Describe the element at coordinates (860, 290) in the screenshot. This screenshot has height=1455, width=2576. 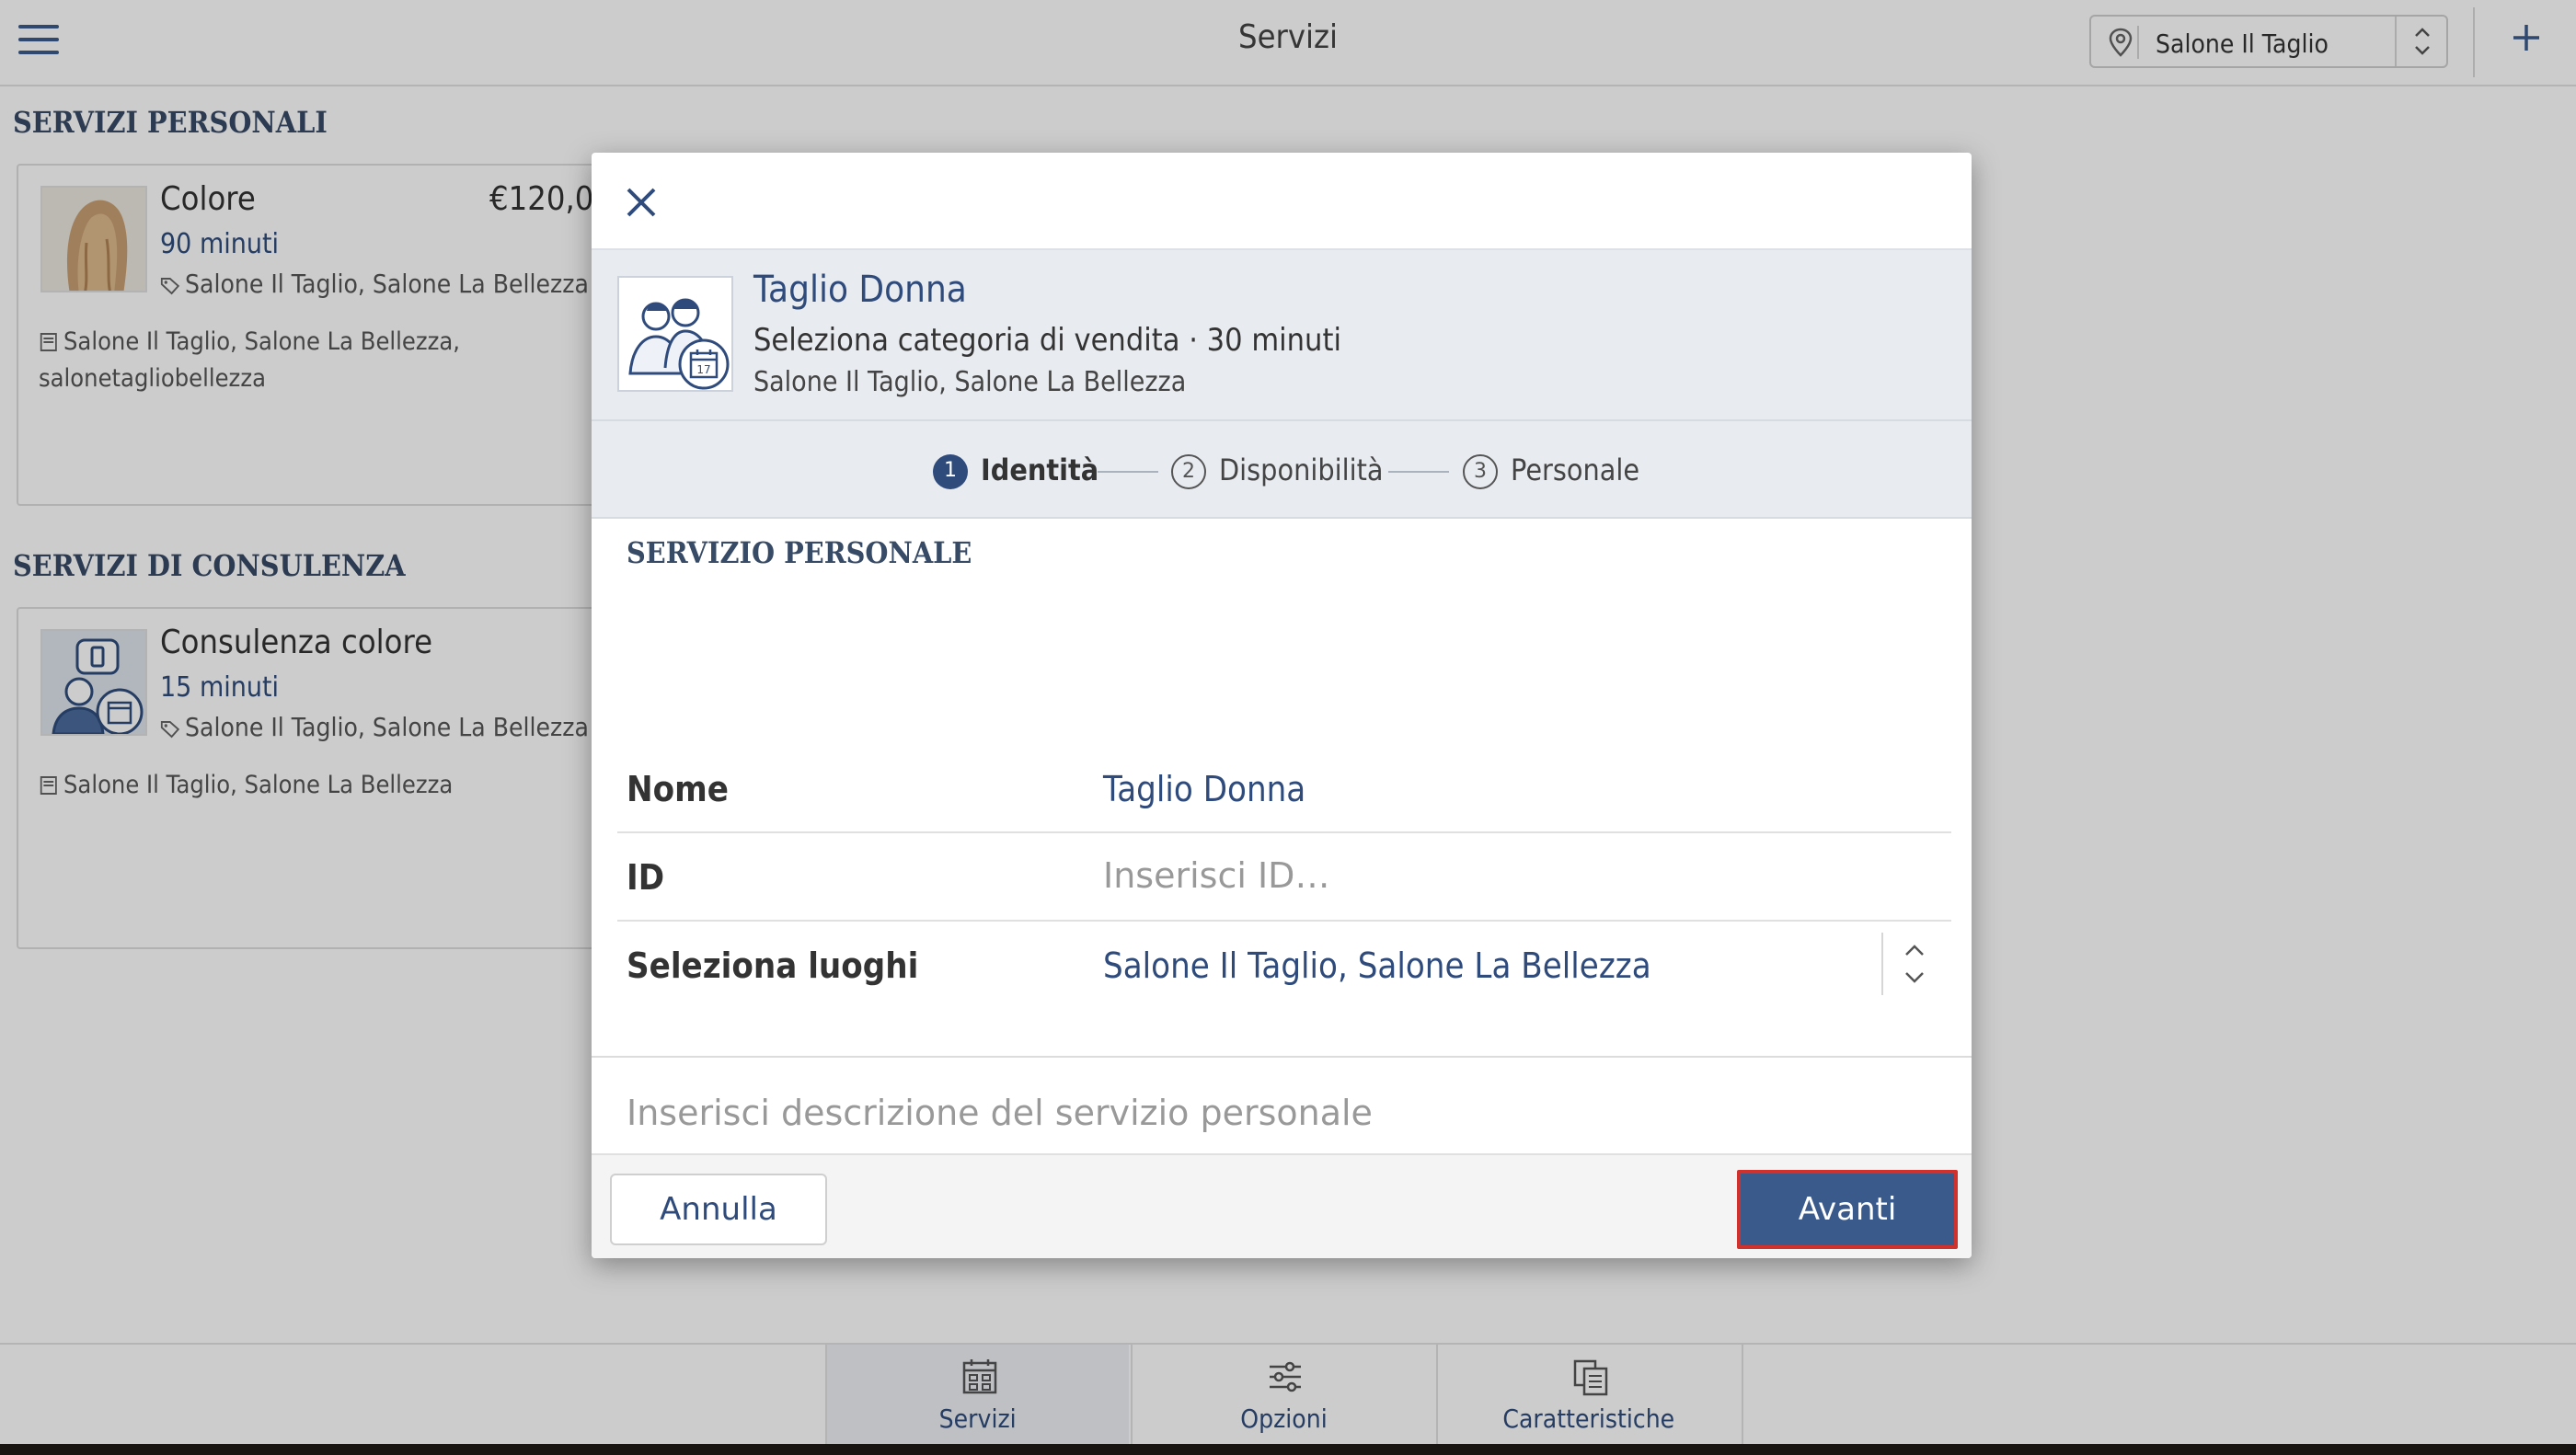
I see `dialog-service-title: Taglio Donna` at that location.